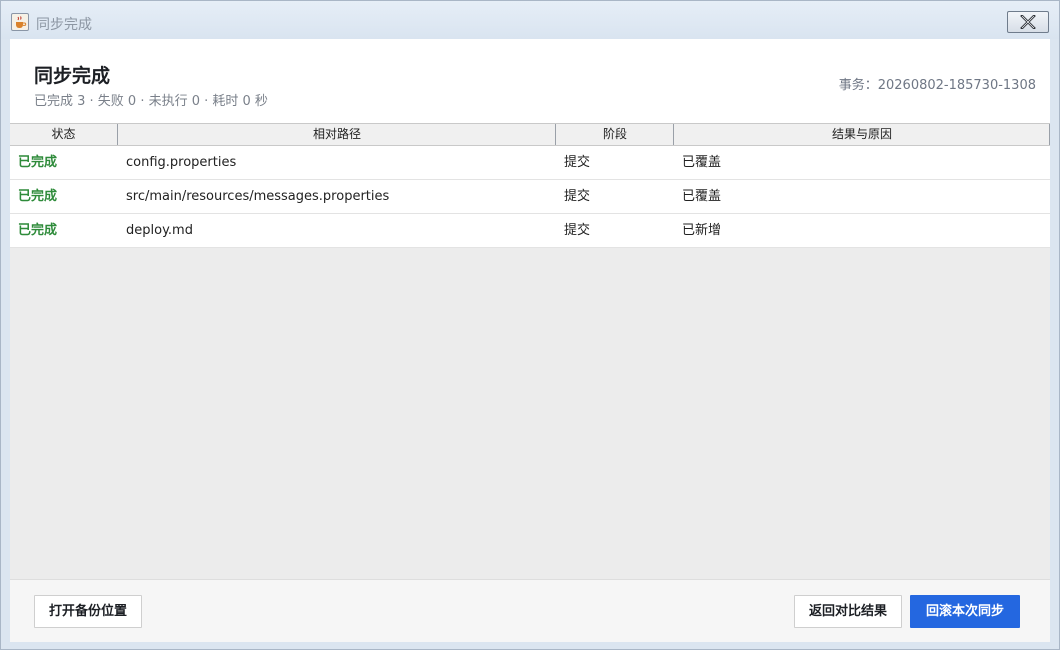  Describe the element at coordinates (937, 85) in the screenshot. I see `transaction-id: 事务：20260802-185730-1308` at that location.